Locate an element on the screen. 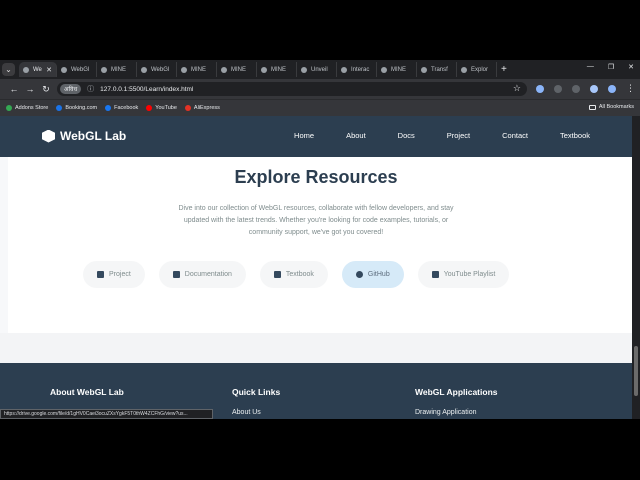 This screenshot has width=640, height=480. nav-textbook: Textbook is located at coordinates (575, 135).